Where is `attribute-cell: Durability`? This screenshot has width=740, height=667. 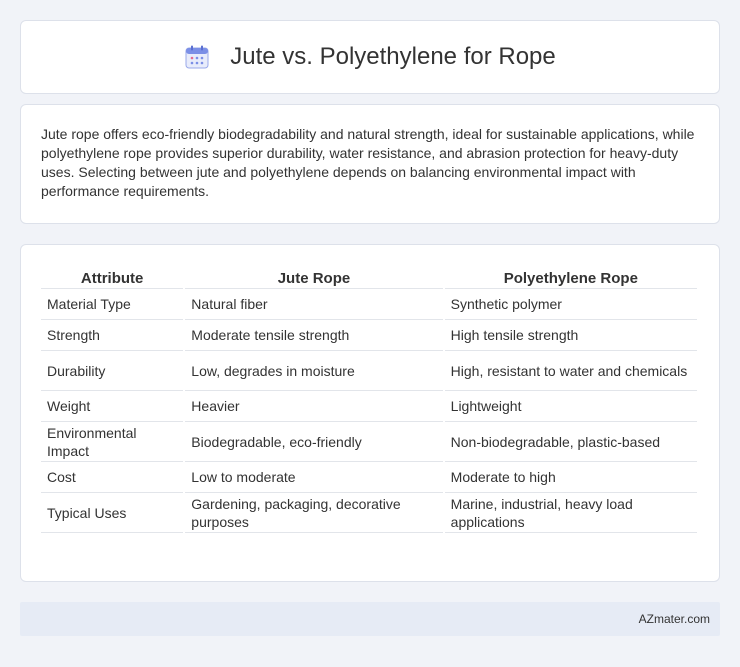 attribute-cell: Durability is located at coordinates (112, 371).